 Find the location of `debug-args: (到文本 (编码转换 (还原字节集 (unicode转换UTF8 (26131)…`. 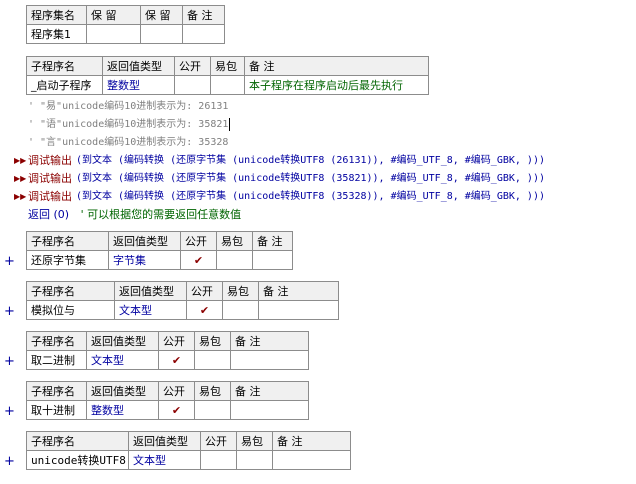

debug-args: (到文本 (编码转换 (还原字节集 (unicode转换UTF8 (26131)… is located at coordinates (310, 160).